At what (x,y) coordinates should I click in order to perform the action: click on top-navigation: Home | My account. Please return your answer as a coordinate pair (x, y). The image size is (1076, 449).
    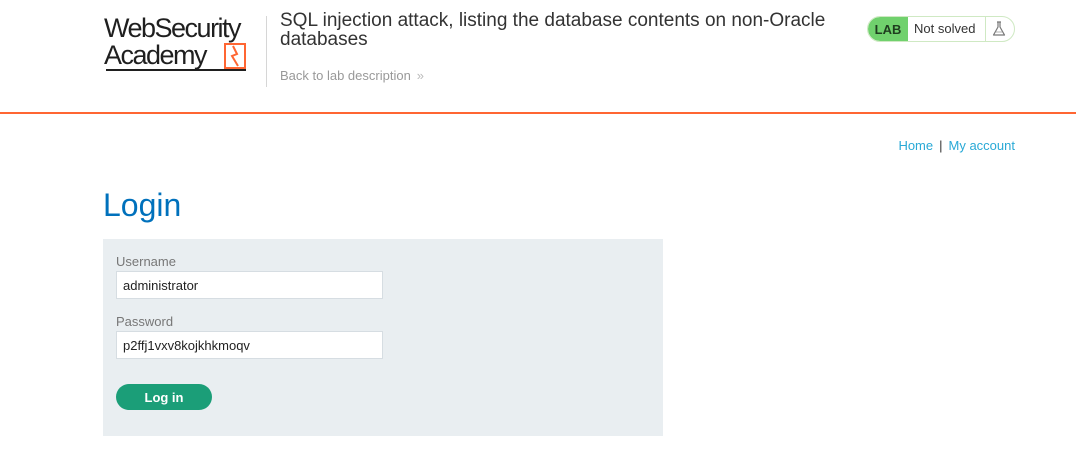
    Looking at the image, I should click on (956, 145).